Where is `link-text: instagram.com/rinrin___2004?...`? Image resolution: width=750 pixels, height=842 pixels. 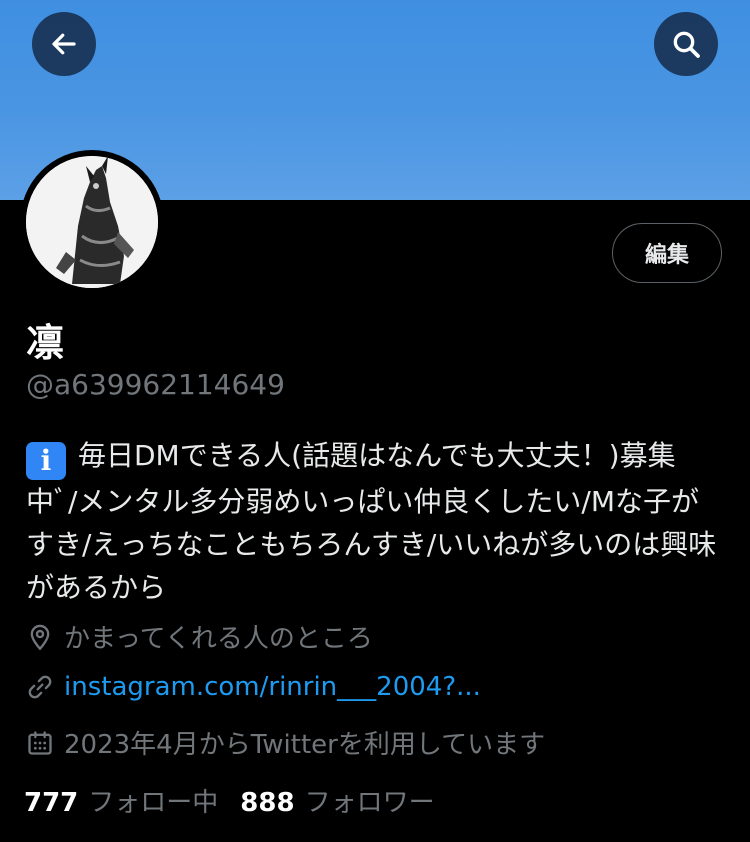
link-text: instagram.com/rinrin___2004?... is located at coordinates (272, 687).